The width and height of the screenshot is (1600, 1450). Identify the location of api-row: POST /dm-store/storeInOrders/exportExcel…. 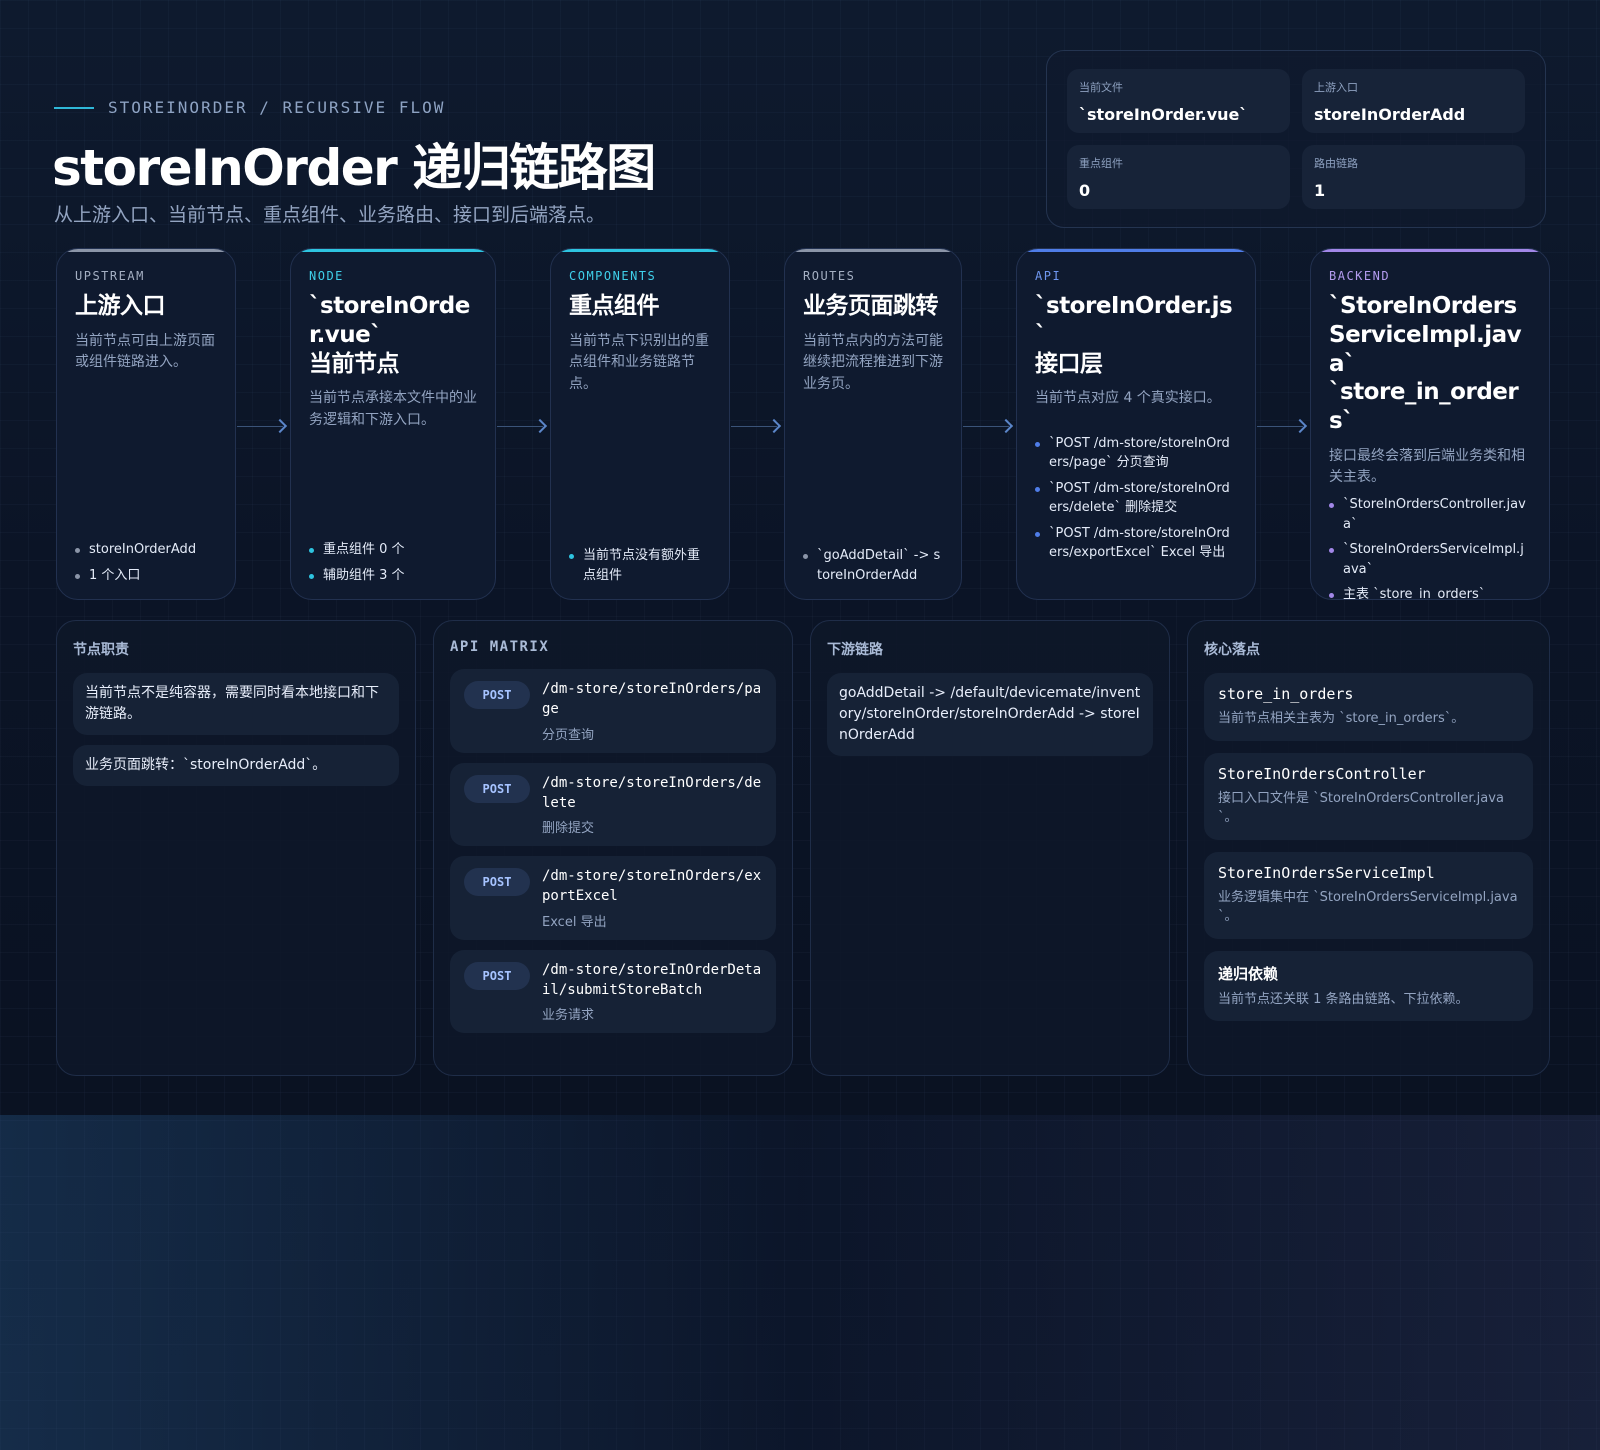
(613, 898).